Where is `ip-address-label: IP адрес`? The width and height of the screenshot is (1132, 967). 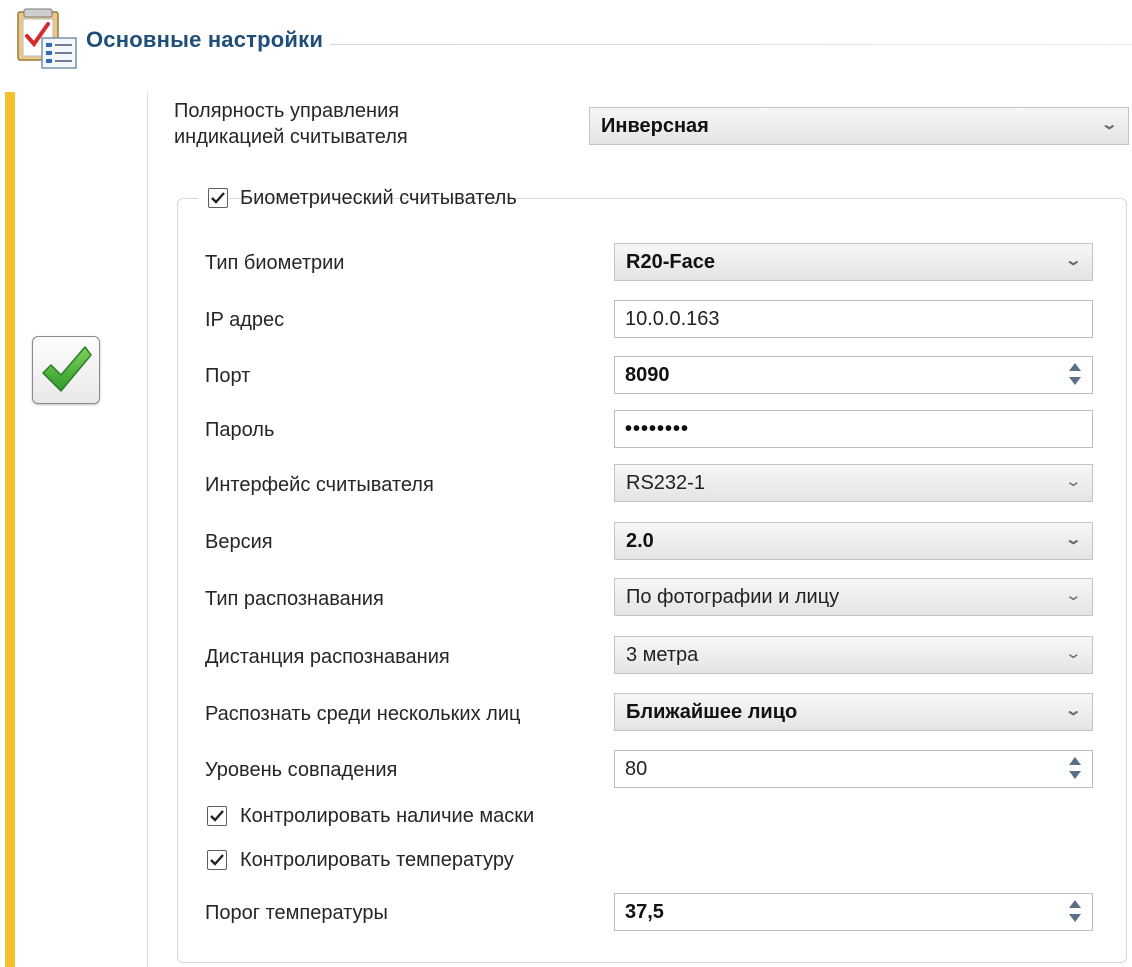 ip-address-label: IP адрес is located at coordinates (245, 320).